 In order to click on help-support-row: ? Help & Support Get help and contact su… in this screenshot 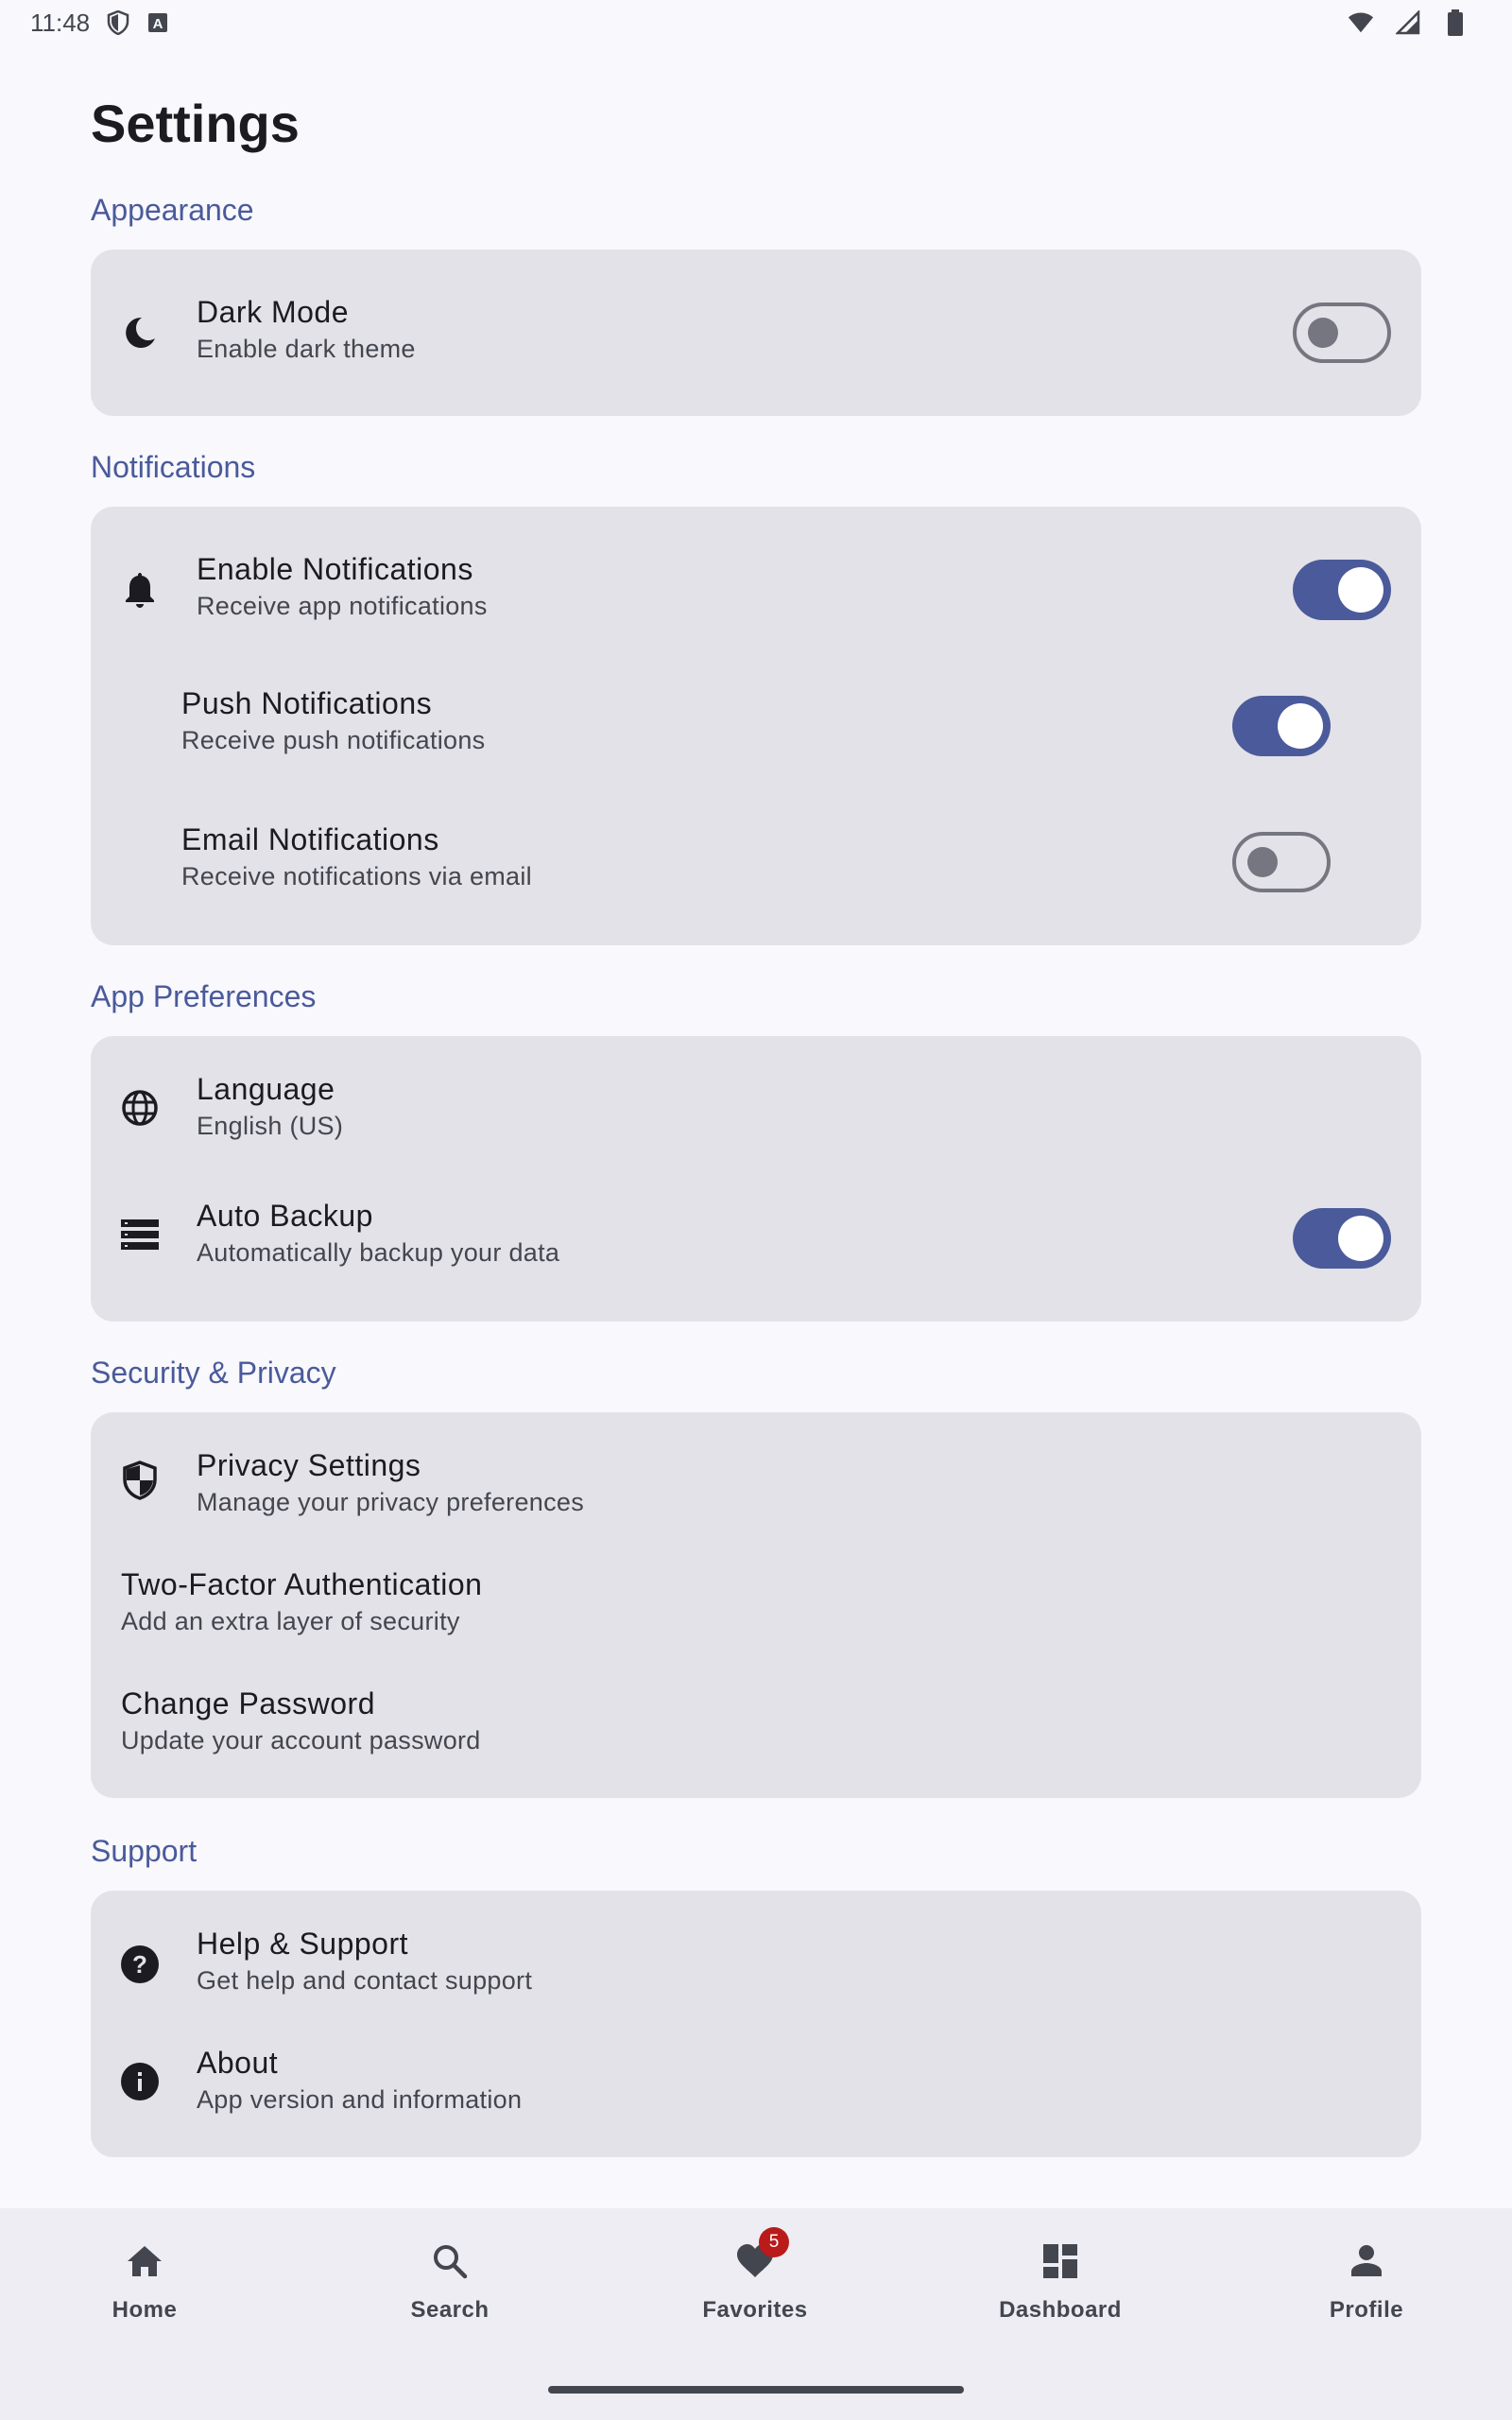, I will do `click(756, 1952)`.